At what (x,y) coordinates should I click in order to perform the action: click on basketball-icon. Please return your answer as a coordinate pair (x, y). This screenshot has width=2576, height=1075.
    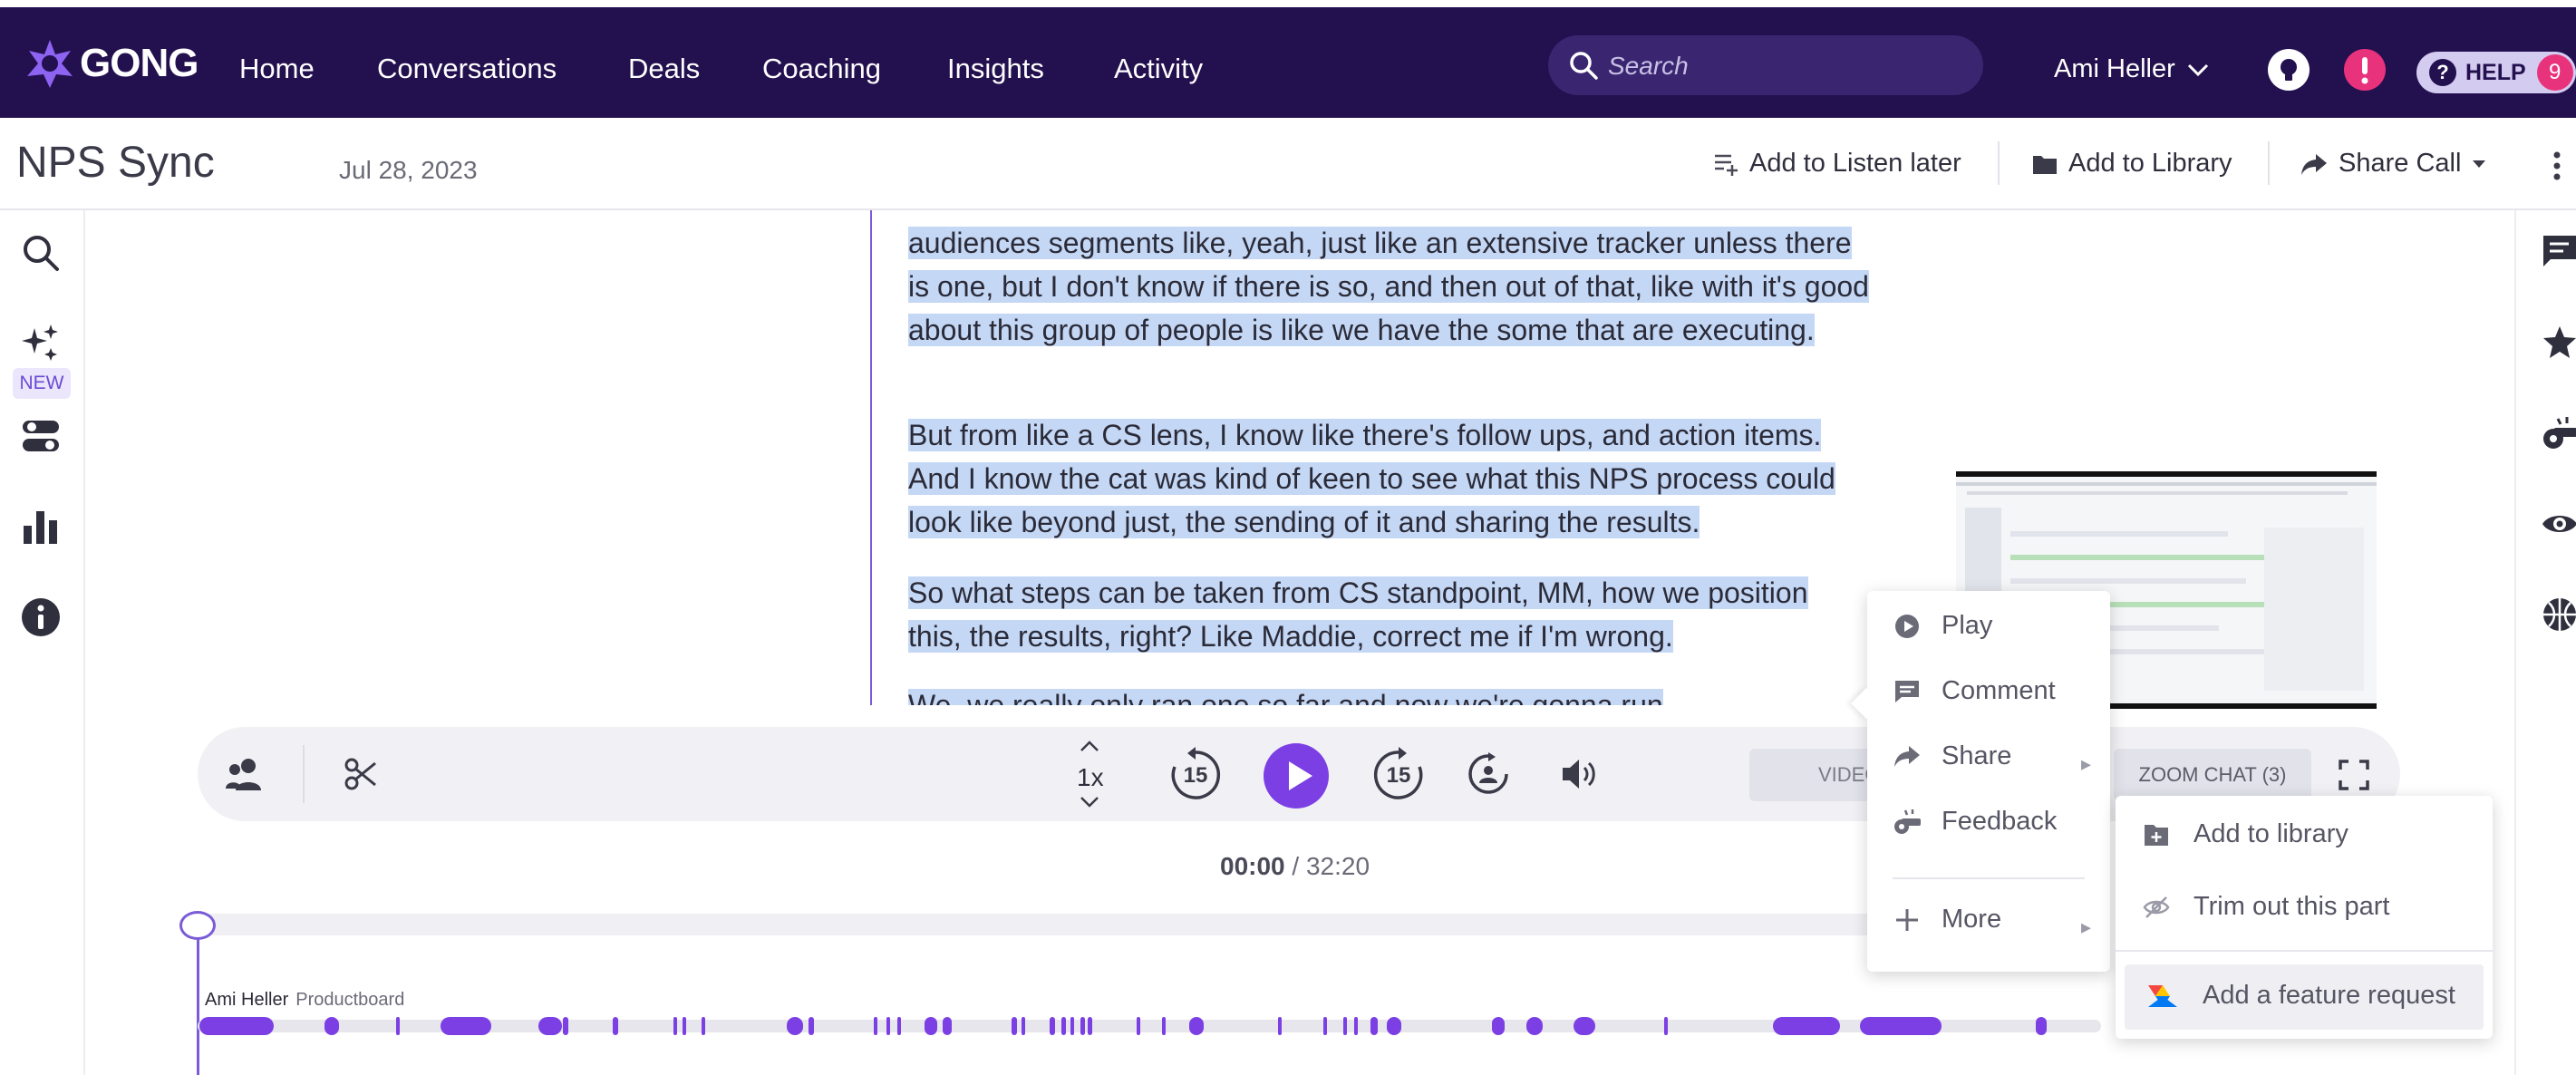
    Looking at the image, I should click on (2559, 614).